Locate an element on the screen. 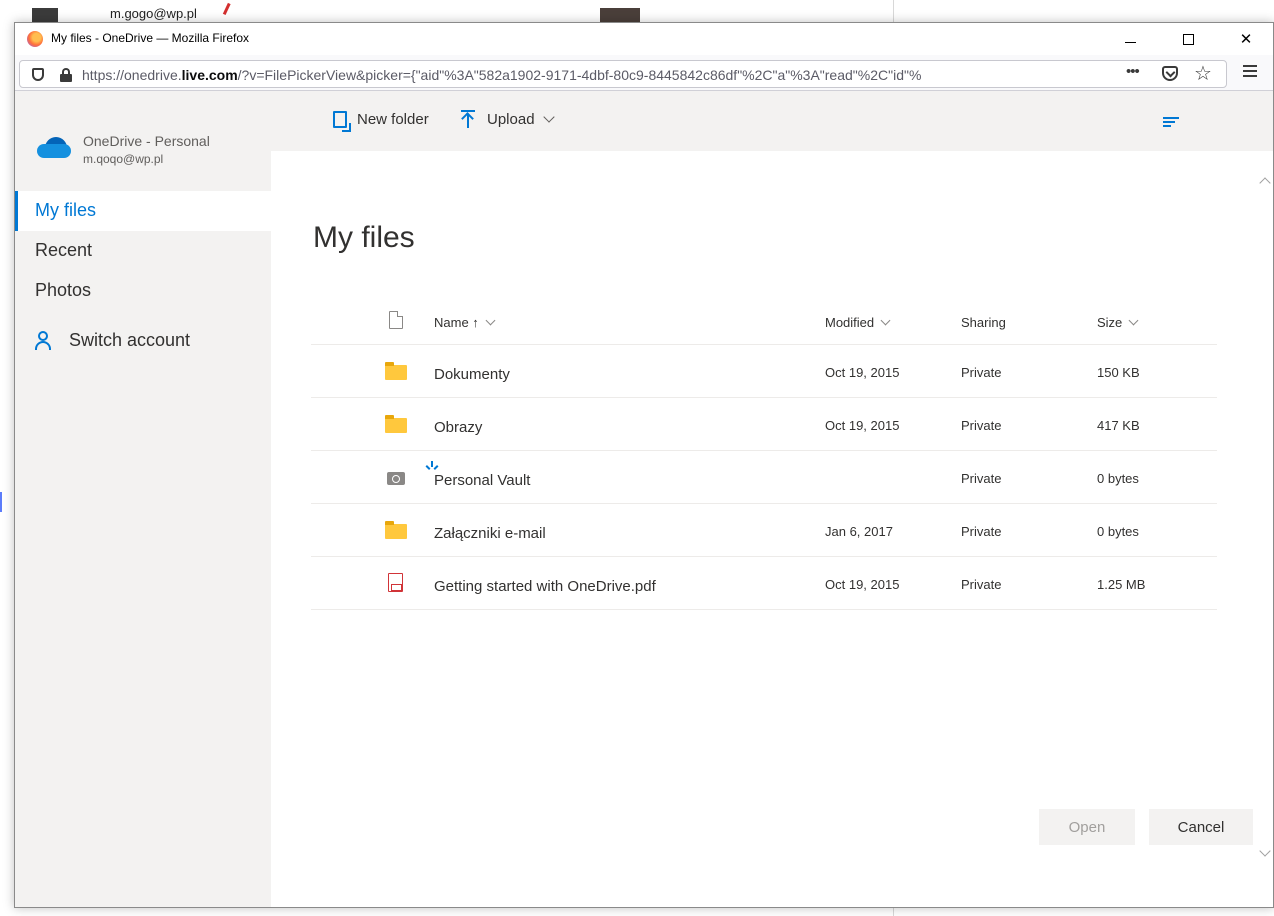 The height and width of the screenshot is (916, 1274). onedrive-cloud-icon is located at coordinates (54, 148).